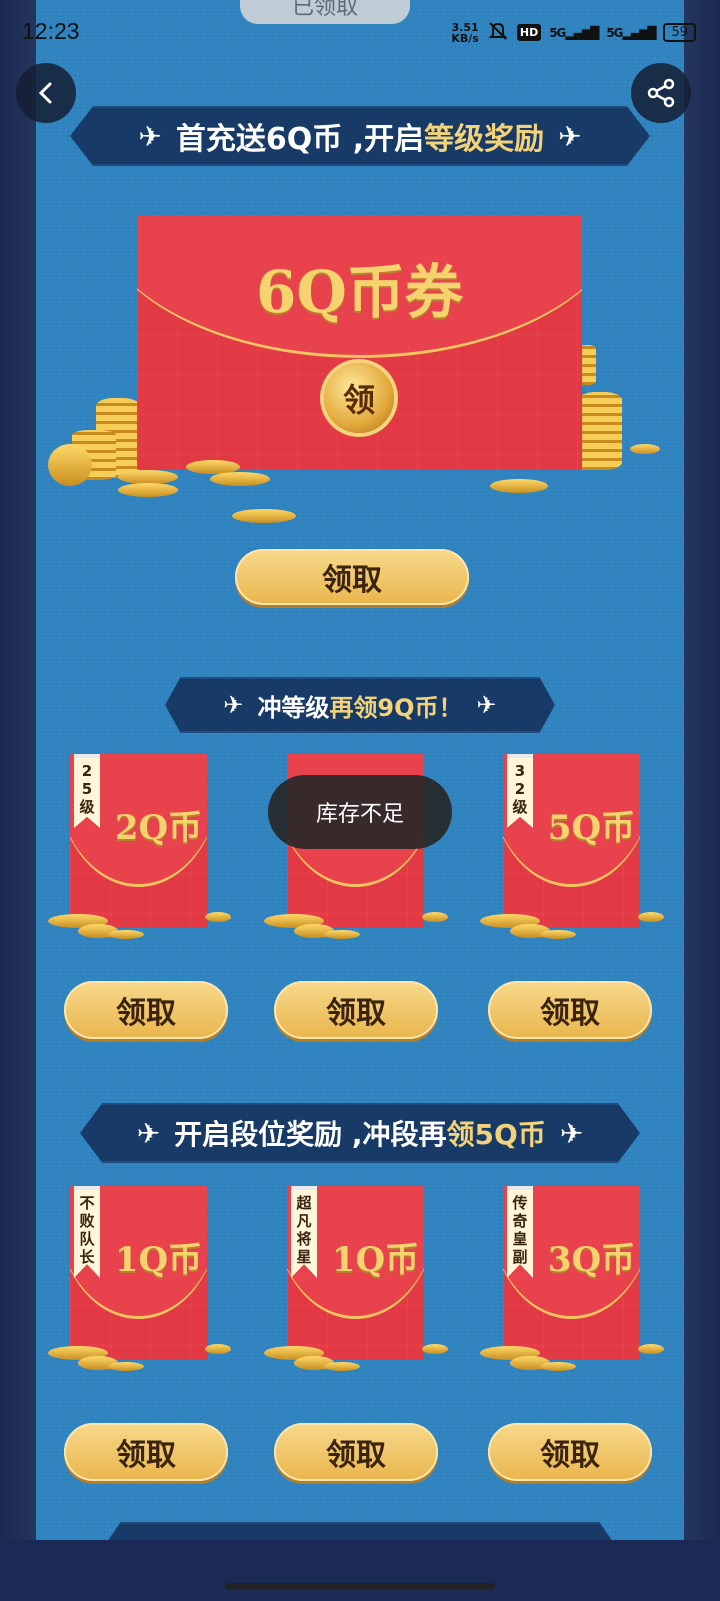 This screenshot has height=1601, width=720. I want to click on net-speed: 3.51 KB/s, so click(464, 33).